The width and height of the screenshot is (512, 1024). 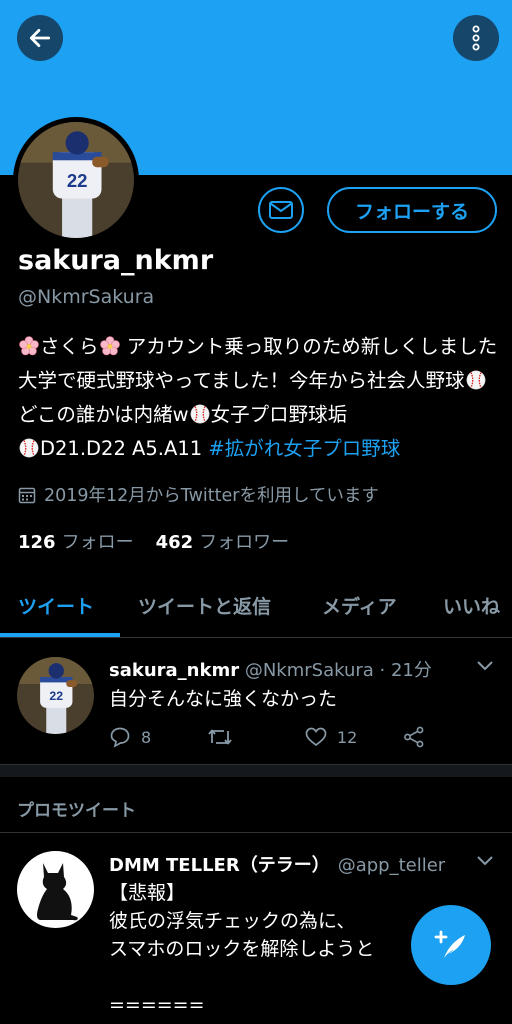 What do you see at coordinates (174, 542) in the screenshot?
I see `followers-count: 462` at bounding box center [174, 542].